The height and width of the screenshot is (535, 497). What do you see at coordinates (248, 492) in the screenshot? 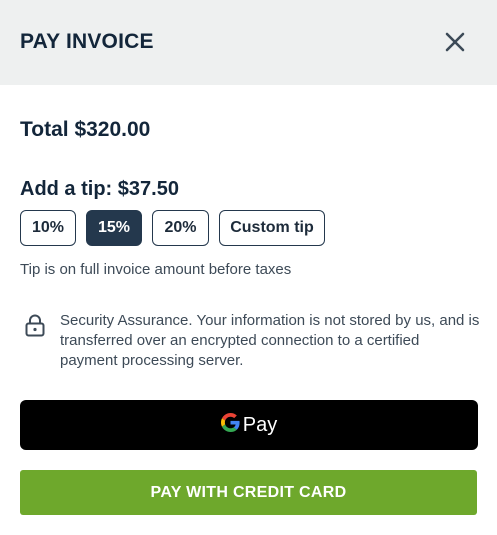
I see `pay-with-credit-card-button: PAY WITH CREDIT CARD` at bounding box center [248, 492].